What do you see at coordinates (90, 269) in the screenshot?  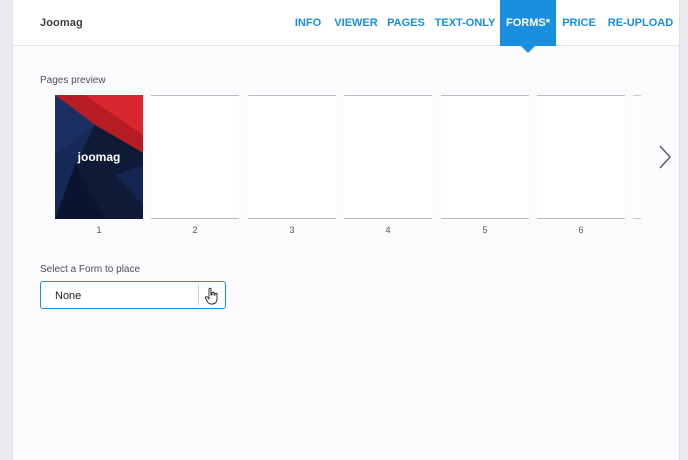 I see `form-select-label: Select a Form to place` at bounding box center [90, 269].